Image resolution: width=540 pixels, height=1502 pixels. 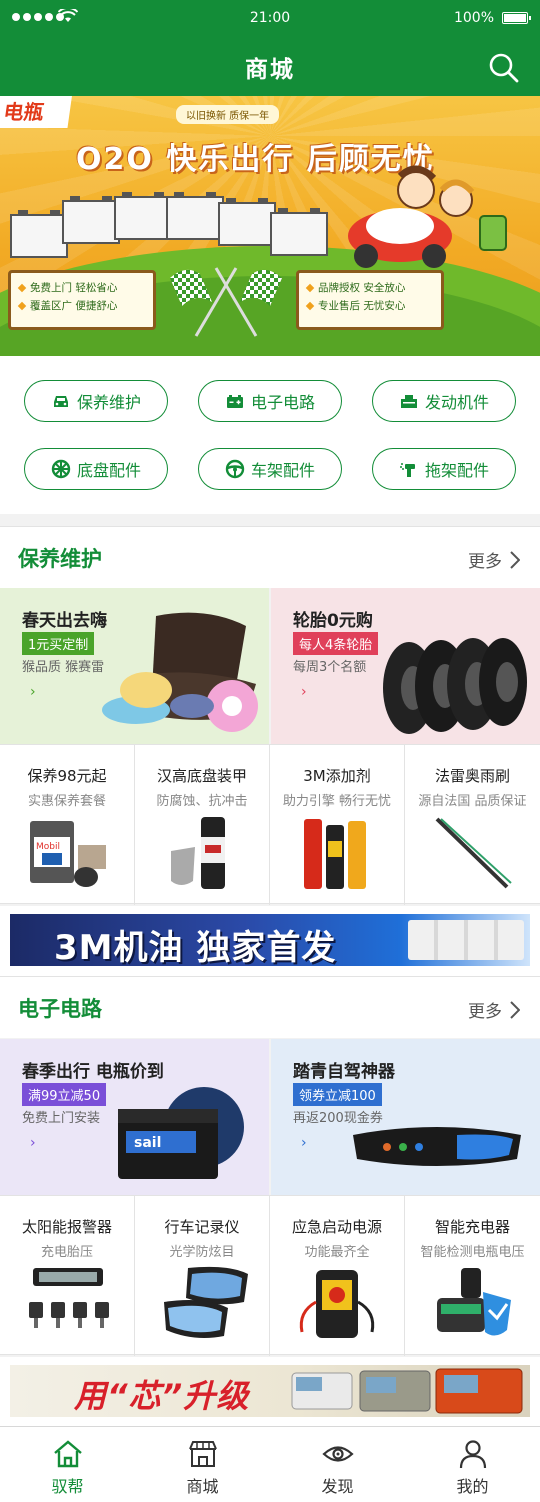 What do you see at coordinates (362, 306) in the screenshot?
I see `sign-right-line-2: 专业售后 无忧安心` at bounding box center [362, 306].